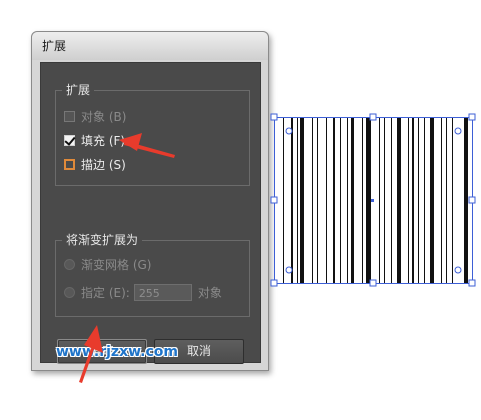  Describe the element at coordinates (472, 117) in the screenshot. I see `handle-top-right` at that location.